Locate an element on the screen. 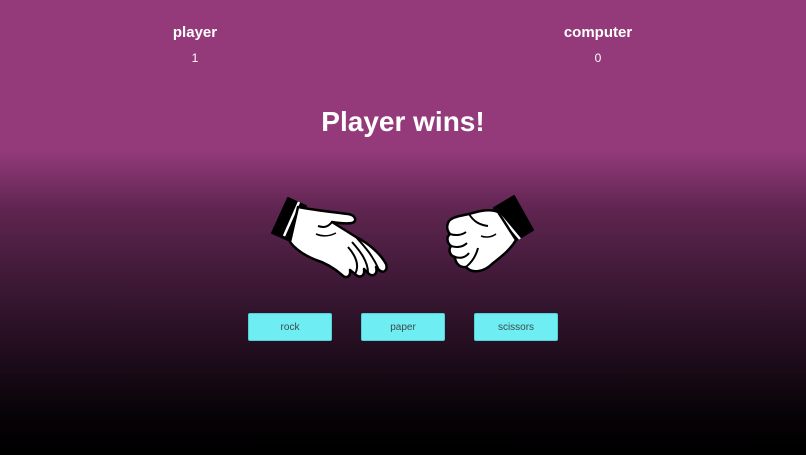 The width and height of the screenshot is (806, 455). computer-score-block: computer 0 is located at coordinates (598, 44).